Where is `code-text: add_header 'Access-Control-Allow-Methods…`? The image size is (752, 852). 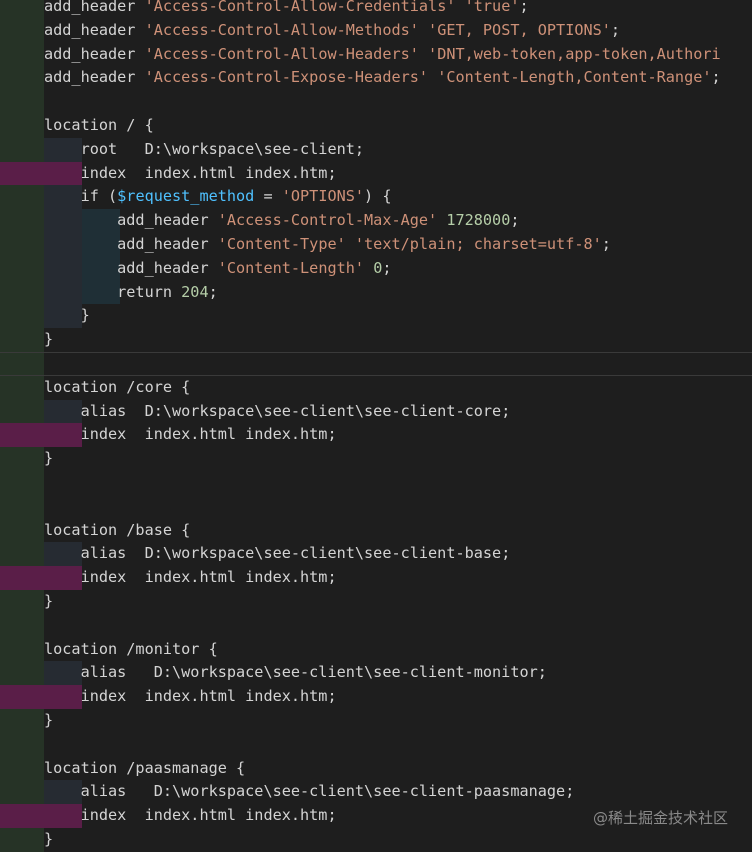 code-text: add_header 'Access-Control-Allow-Methods… is located at coordinates (332, 31).